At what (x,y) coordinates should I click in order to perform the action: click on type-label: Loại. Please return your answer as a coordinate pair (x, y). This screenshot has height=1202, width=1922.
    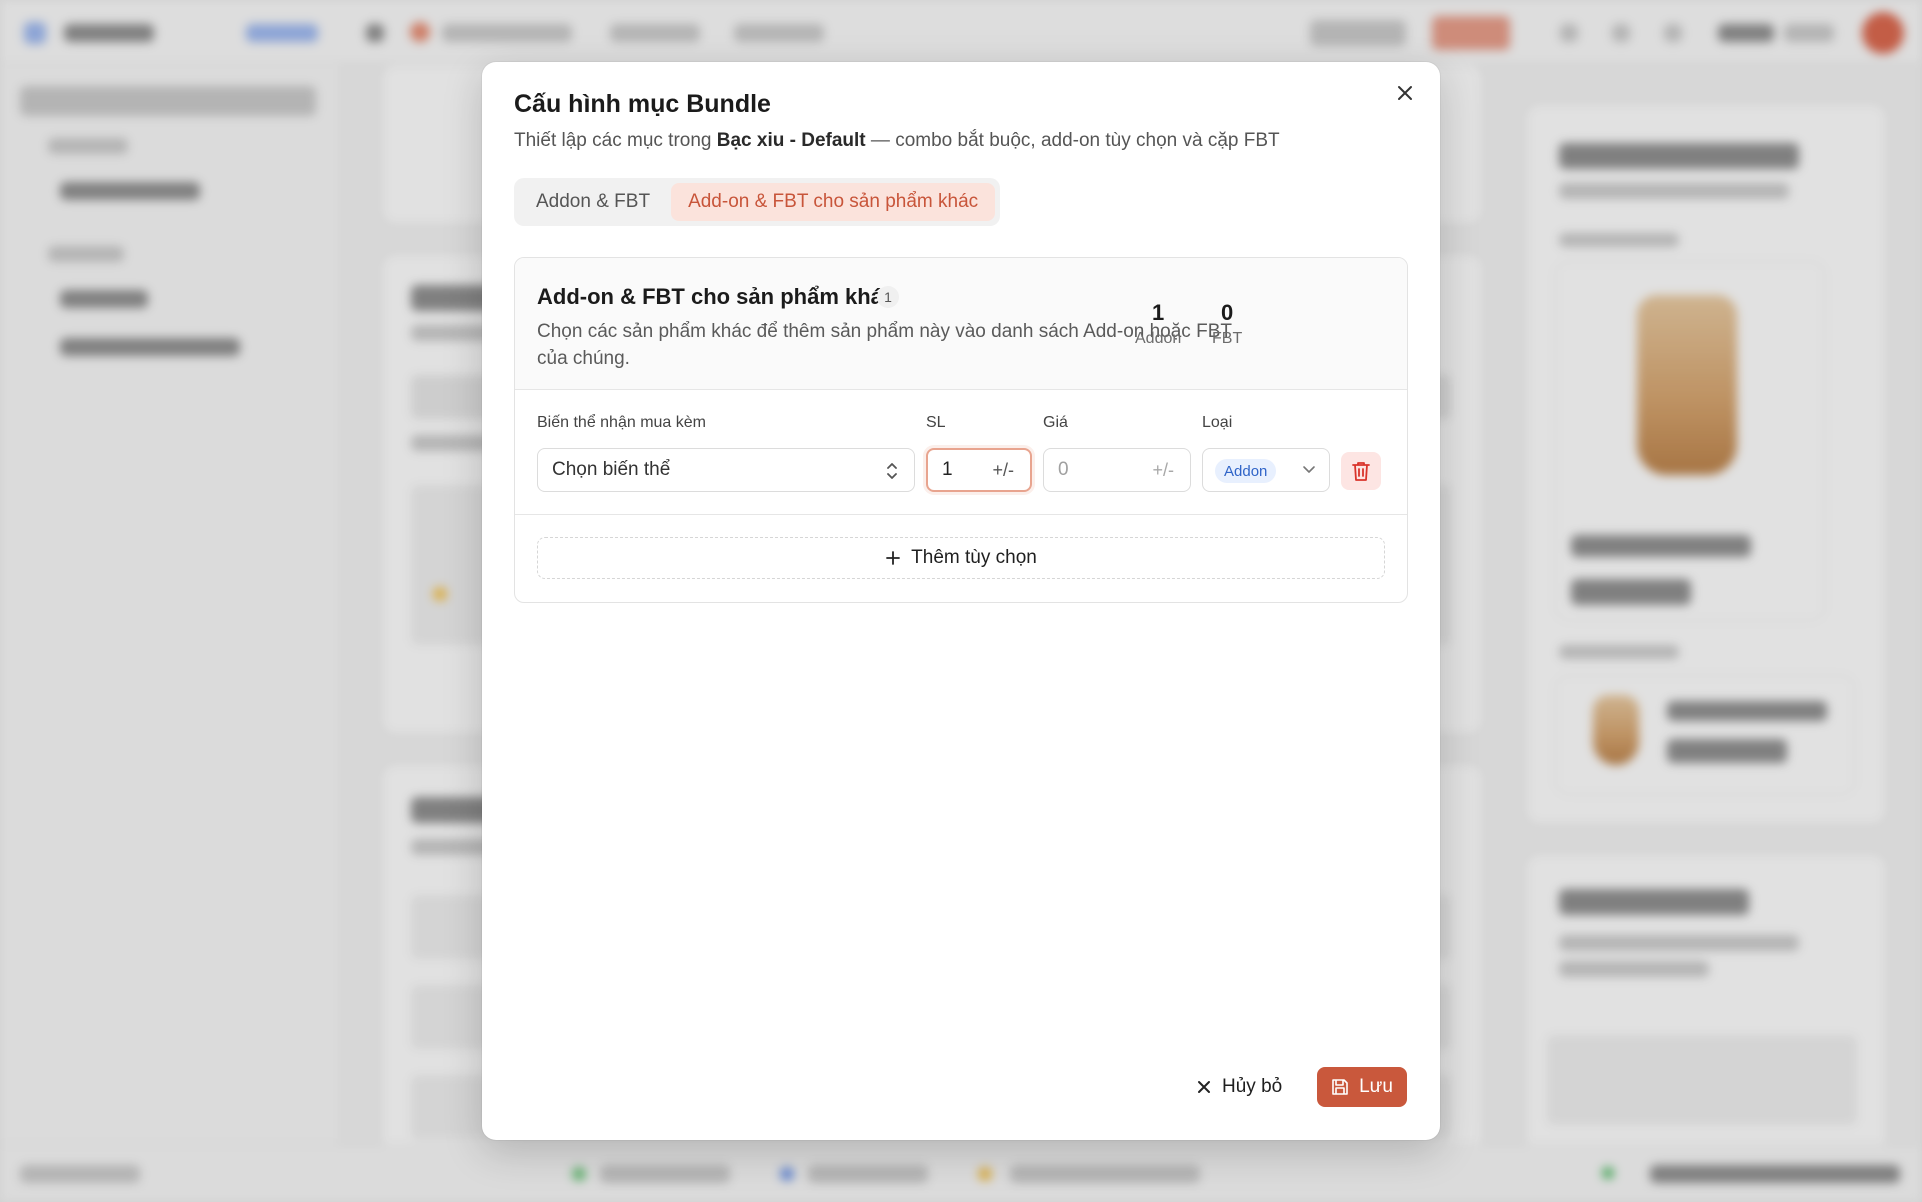
    Looking at the image, I should click on (1217, 422).